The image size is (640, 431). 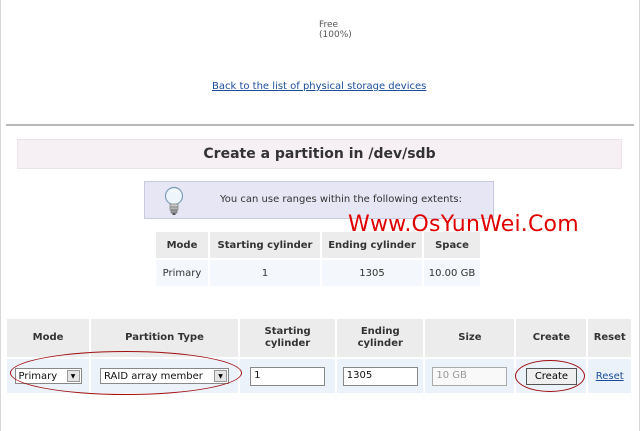 What do you see at coordinates (174, 200) in the screenshot?
I see `lightbulb-icon` at bounding box center [174, 200].